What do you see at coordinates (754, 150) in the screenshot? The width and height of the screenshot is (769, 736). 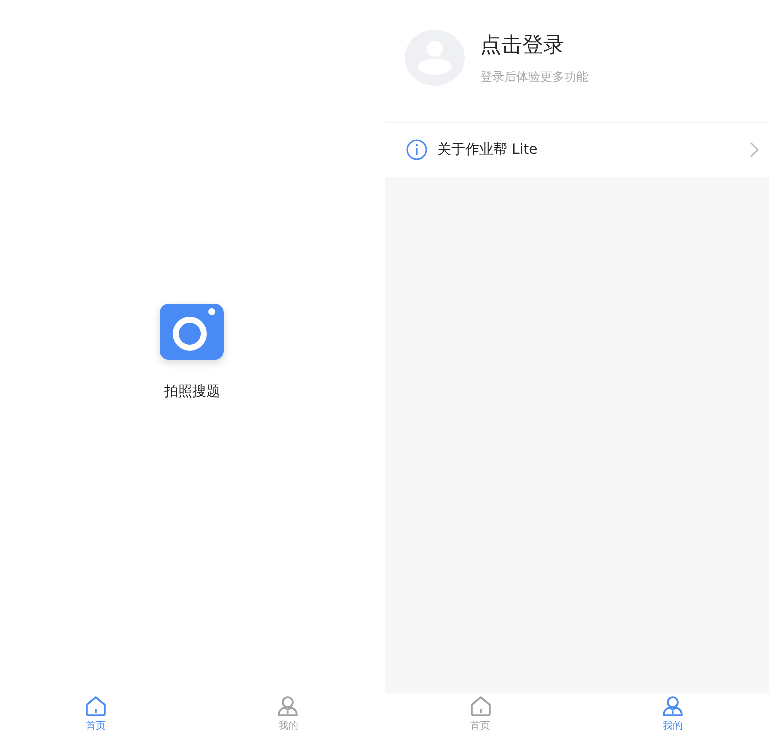 I see `chevron-icon` at bounding box center [754, 150].